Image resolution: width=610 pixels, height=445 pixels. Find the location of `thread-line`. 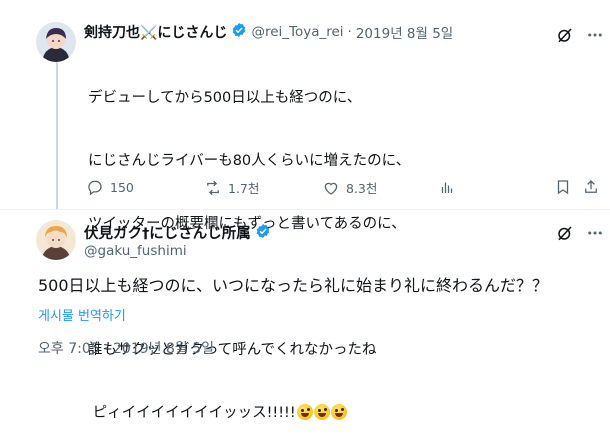

thread-line is located at coordinates (57, 136).